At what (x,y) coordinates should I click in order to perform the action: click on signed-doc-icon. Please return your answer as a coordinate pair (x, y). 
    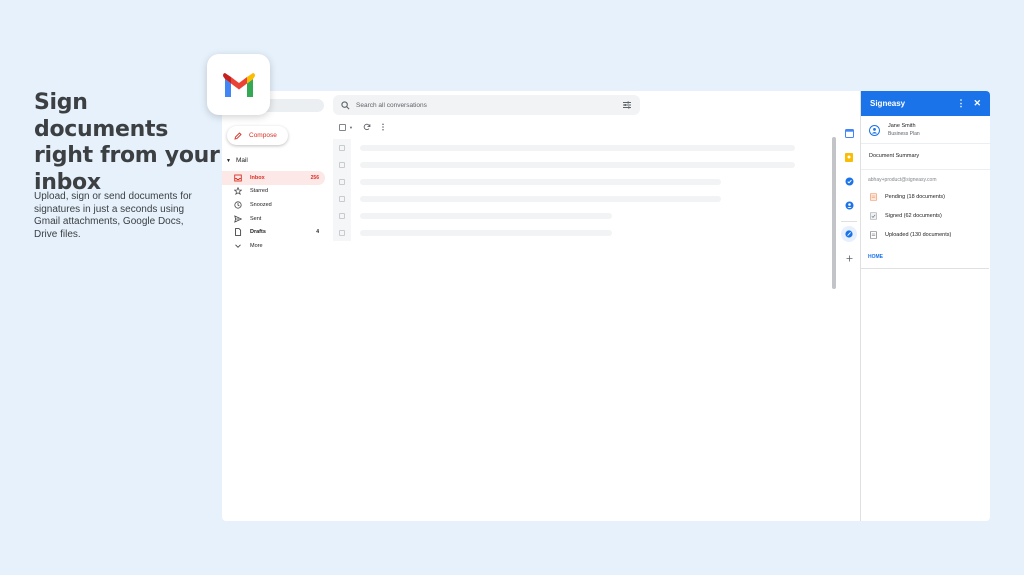
    Looking at the image, I should click on (873, 215).